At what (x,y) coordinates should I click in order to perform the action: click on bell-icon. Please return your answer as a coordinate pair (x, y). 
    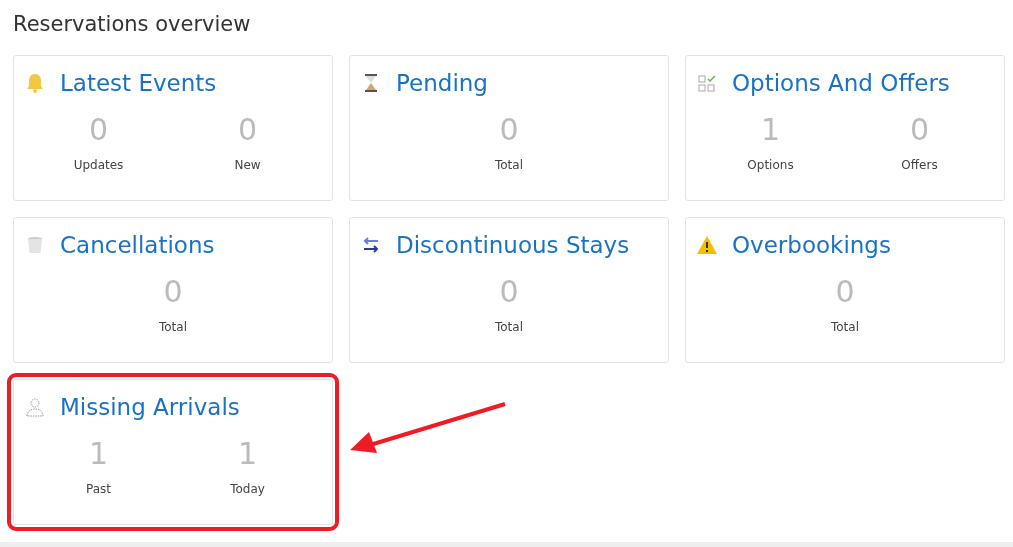
    Looking at the image, I should click on (35, 83).